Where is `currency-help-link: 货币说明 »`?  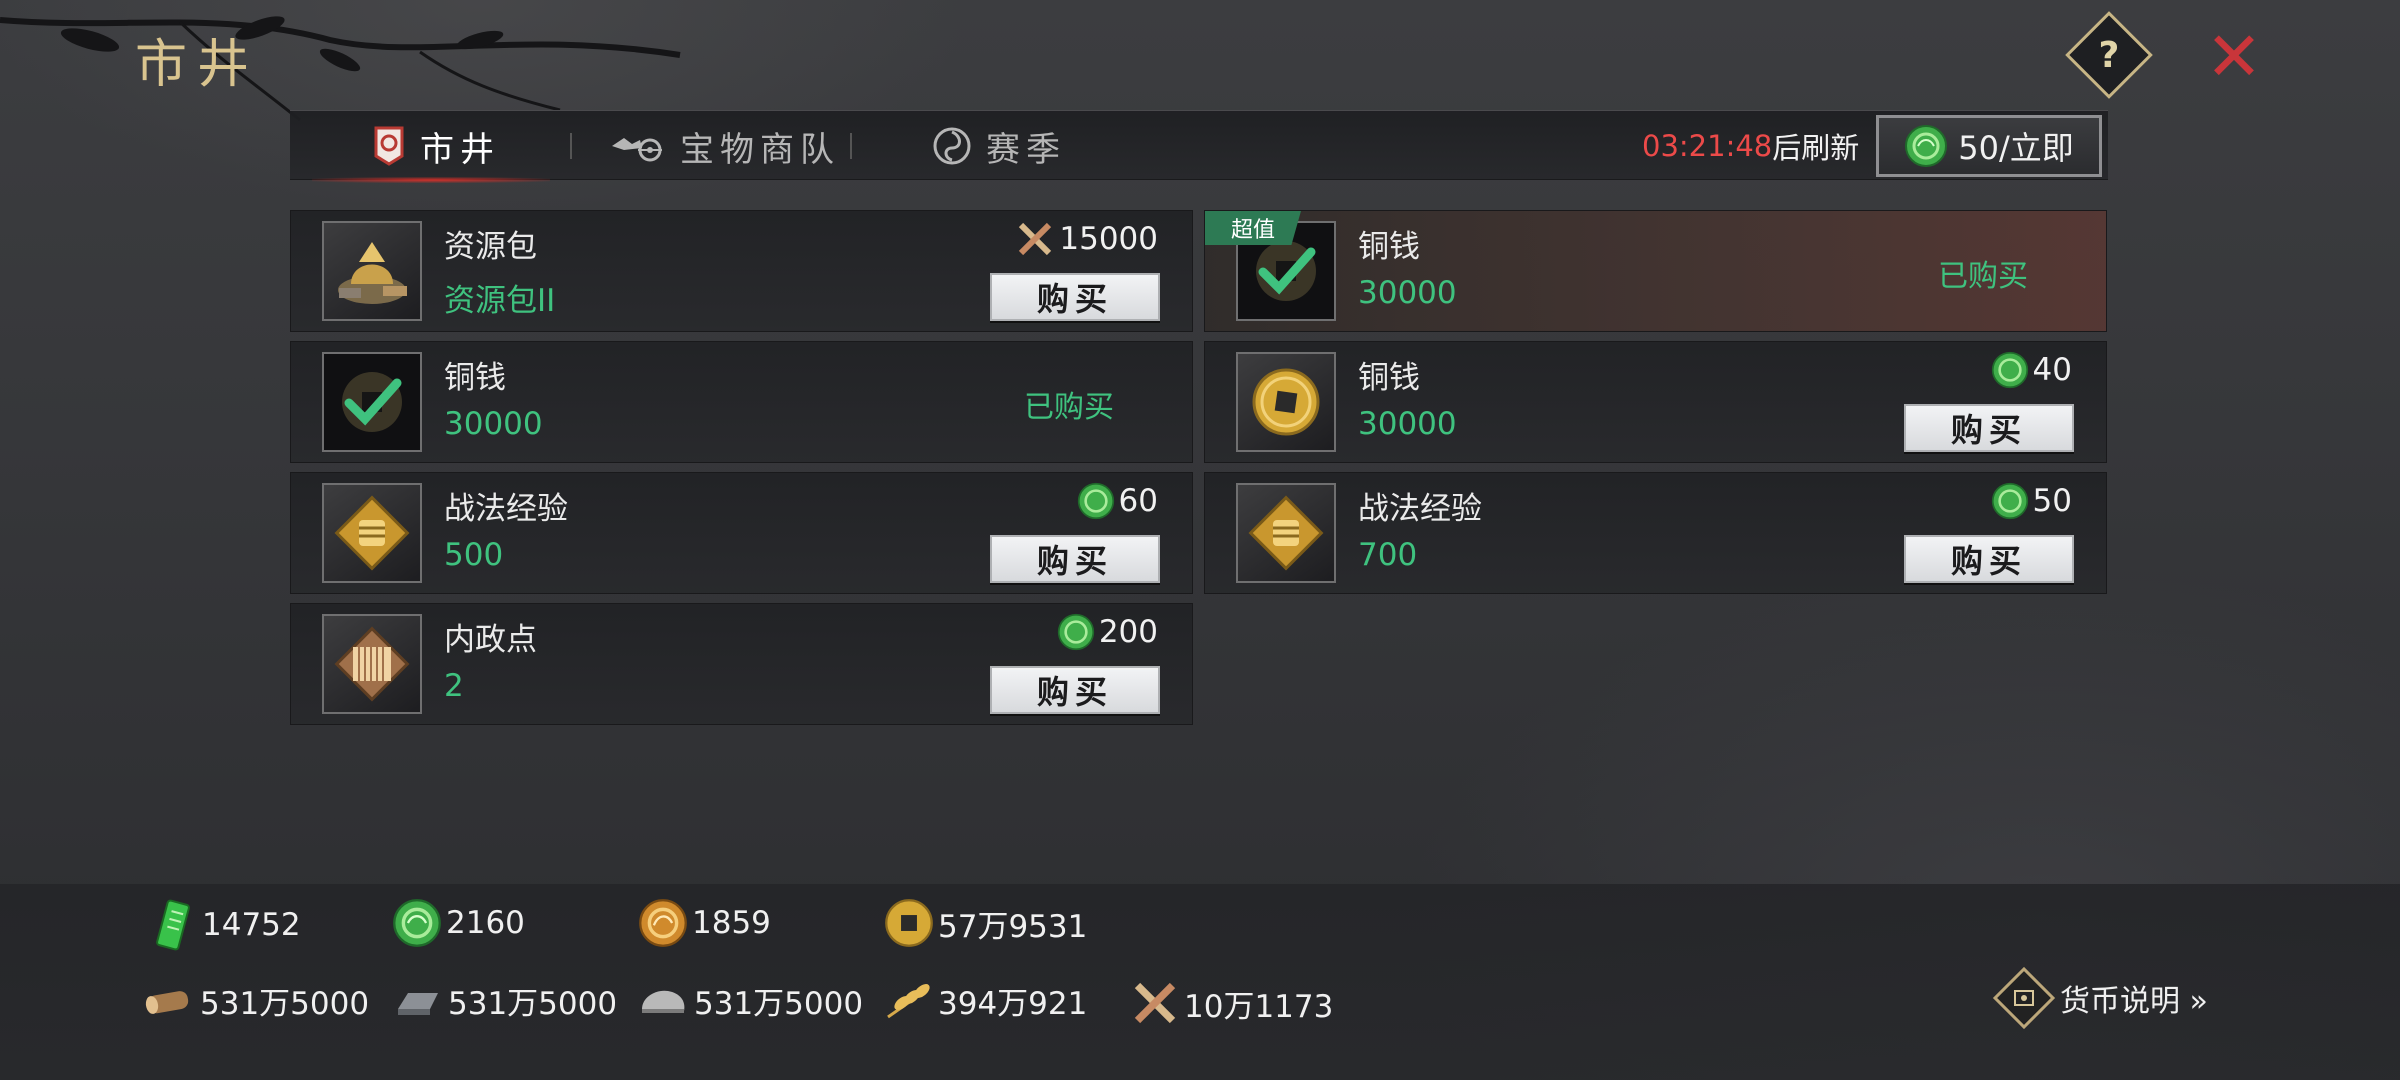 currency-help-link: 货币说明 » is located at coordinates (2100, 998).